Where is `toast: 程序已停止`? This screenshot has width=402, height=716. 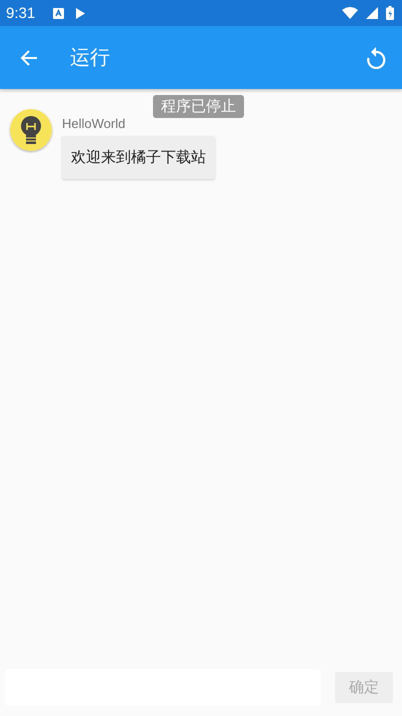 toast: 程序已停止 is located at coordinates (198, 106).